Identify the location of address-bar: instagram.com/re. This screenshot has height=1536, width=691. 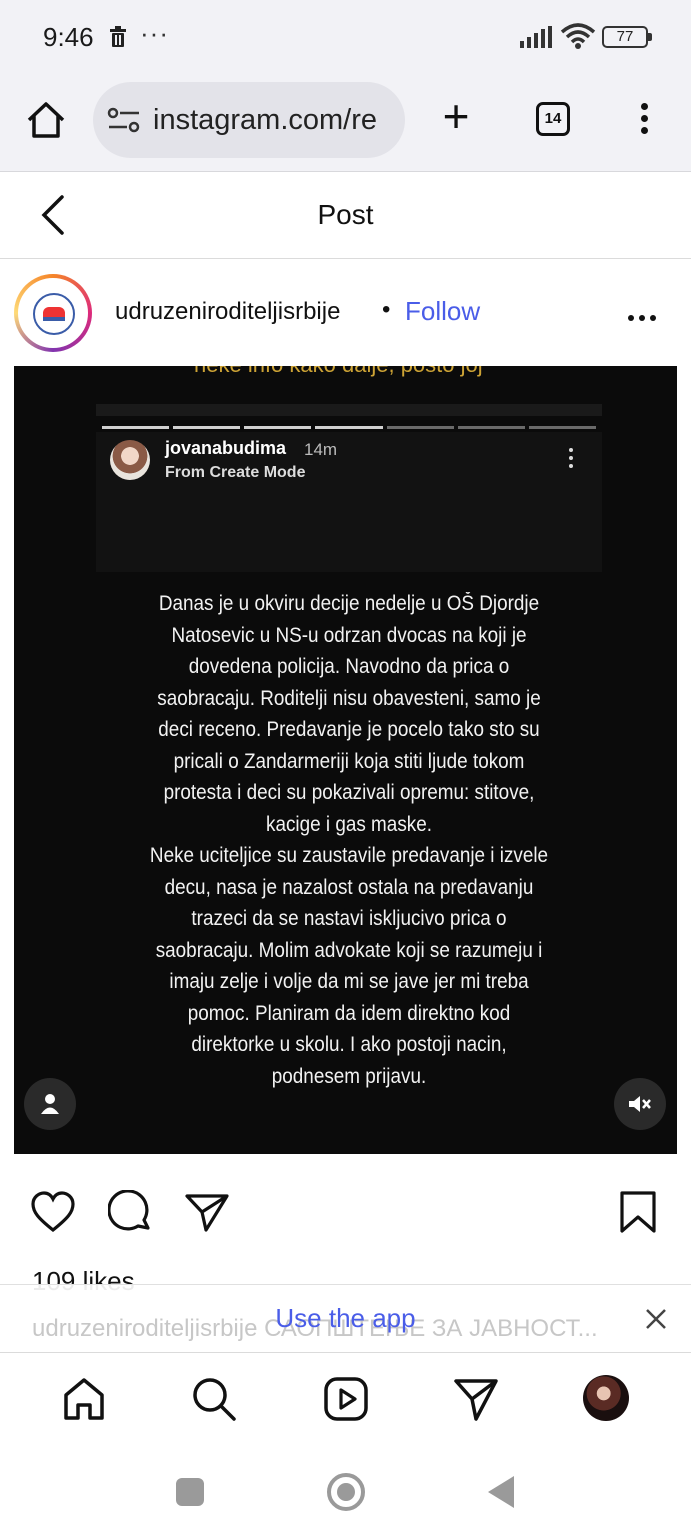
(249, 120).